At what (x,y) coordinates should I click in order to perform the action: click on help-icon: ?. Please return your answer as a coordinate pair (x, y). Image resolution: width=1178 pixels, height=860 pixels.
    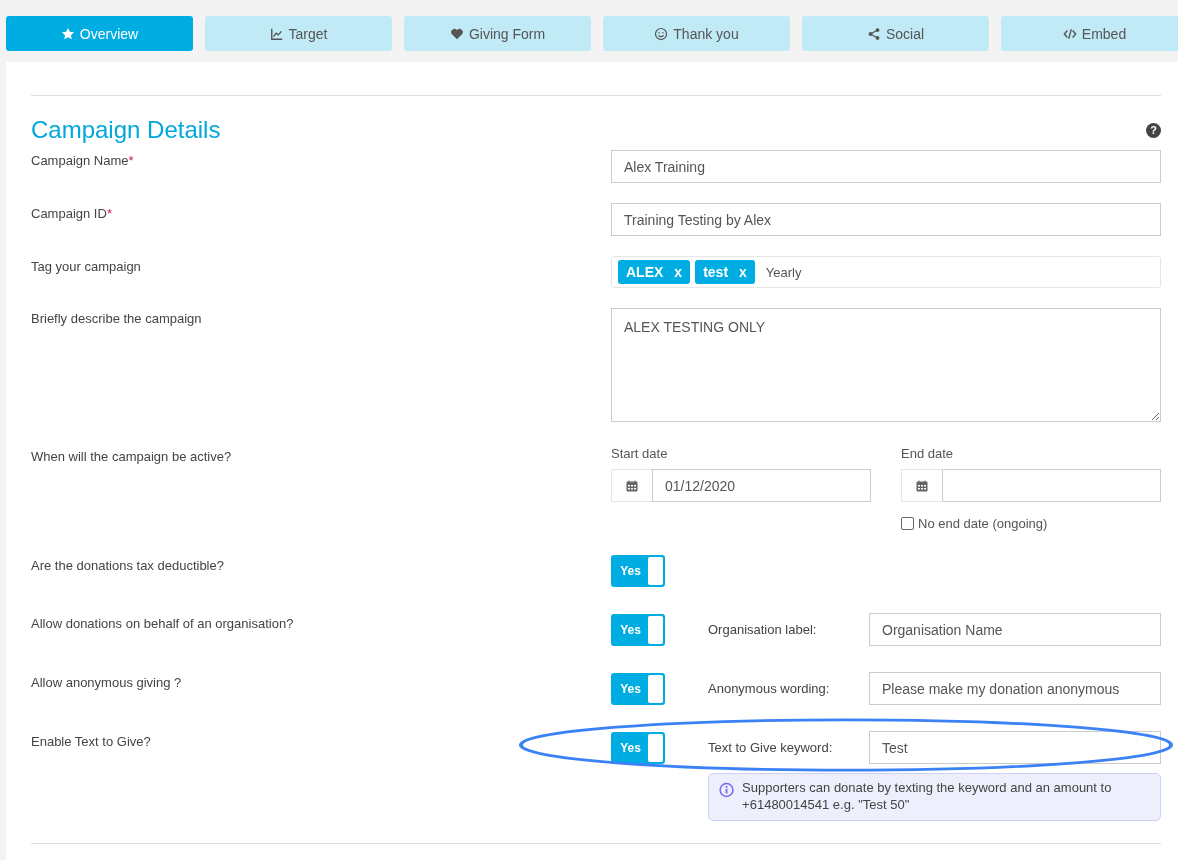
    Looking at the image, I should click on (1153, 130).